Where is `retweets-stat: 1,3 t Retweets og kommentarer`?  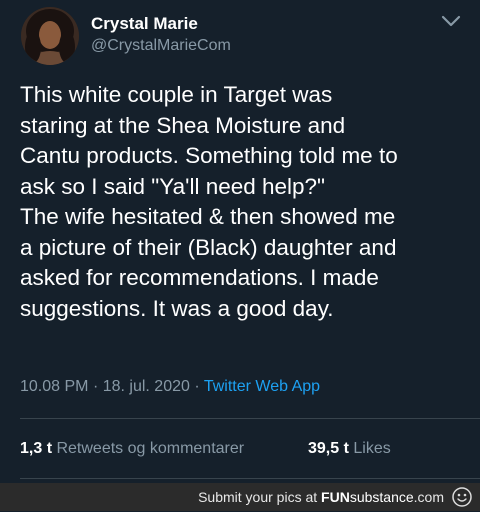 retweets-stat: 1,3 t Retweets og kommentarer is located at coordinates (132, 448).